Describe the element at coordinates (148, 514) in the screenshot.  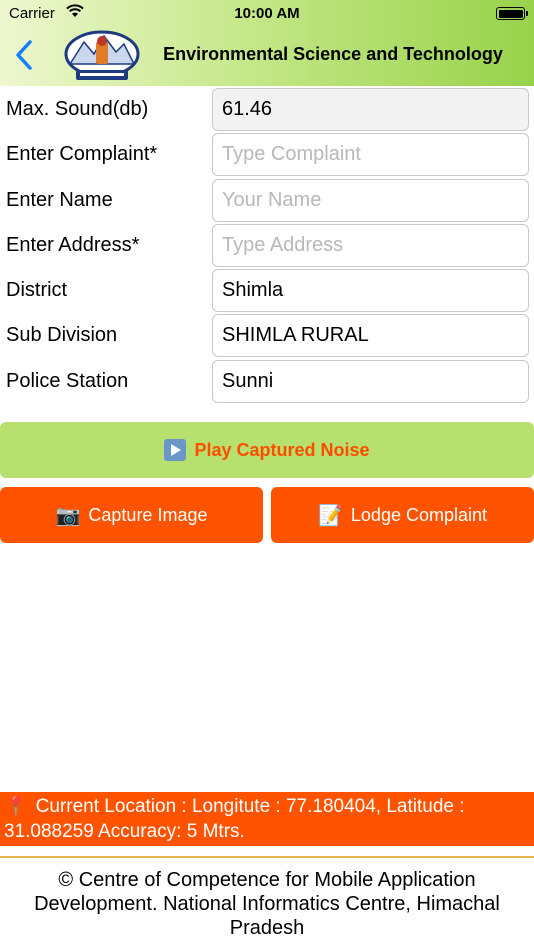
I see `capture-button-label: Capture Image` at that location.